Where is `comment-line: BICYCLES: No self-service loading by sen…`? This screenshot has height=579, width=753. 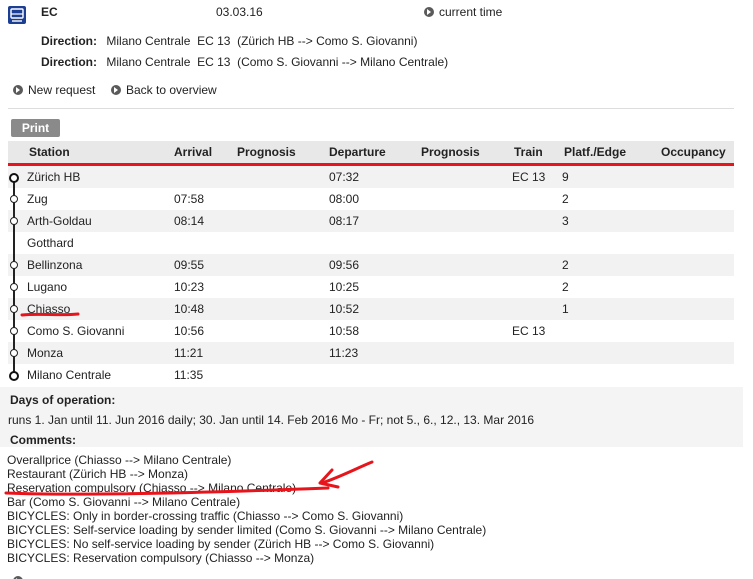 comment-line: BICYCLES: No self-service loading by sen… is located at coordinates (221, 544).